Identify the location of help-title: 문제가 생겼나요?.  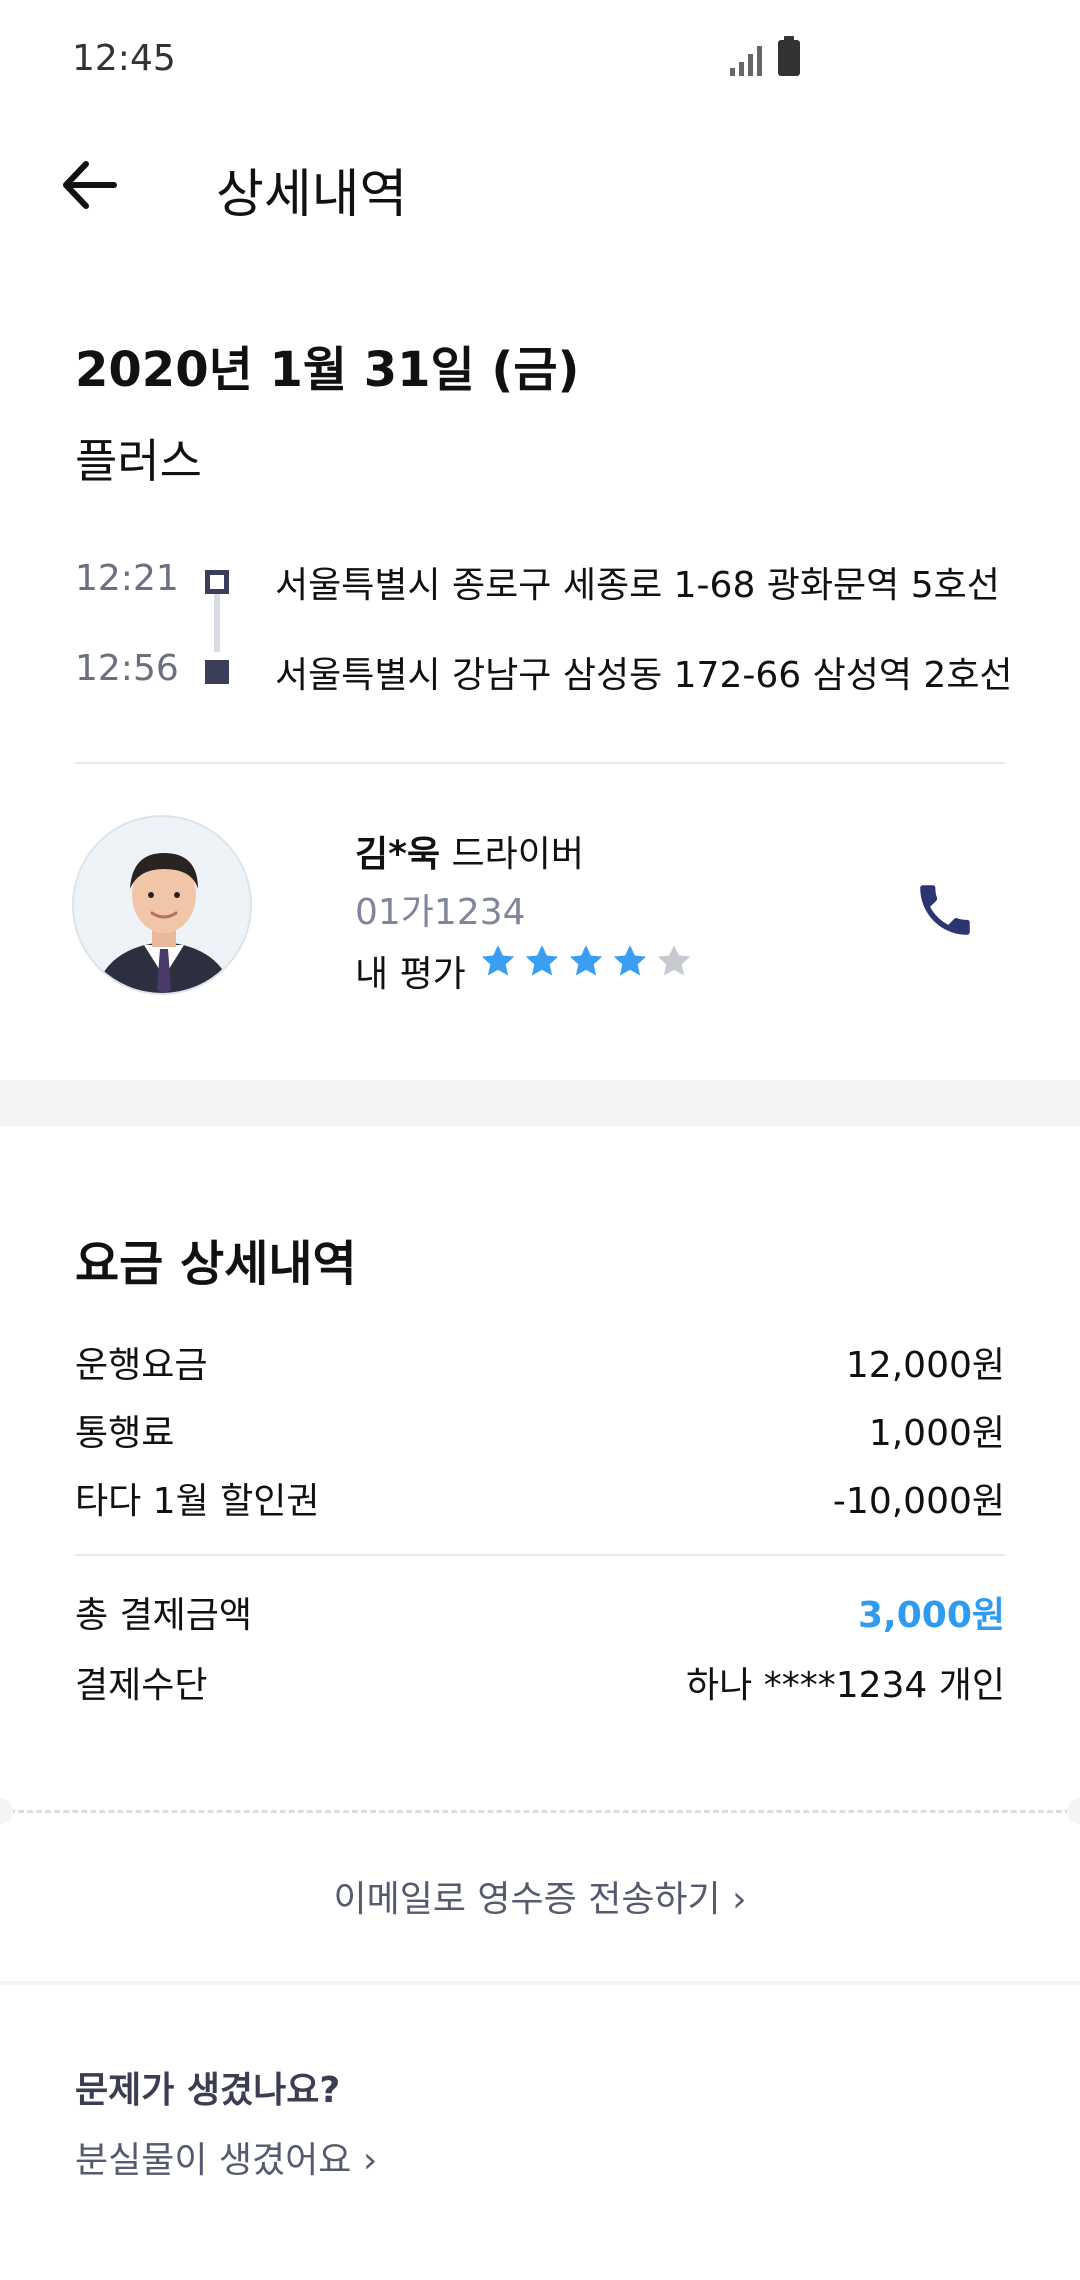
(208, 2090).